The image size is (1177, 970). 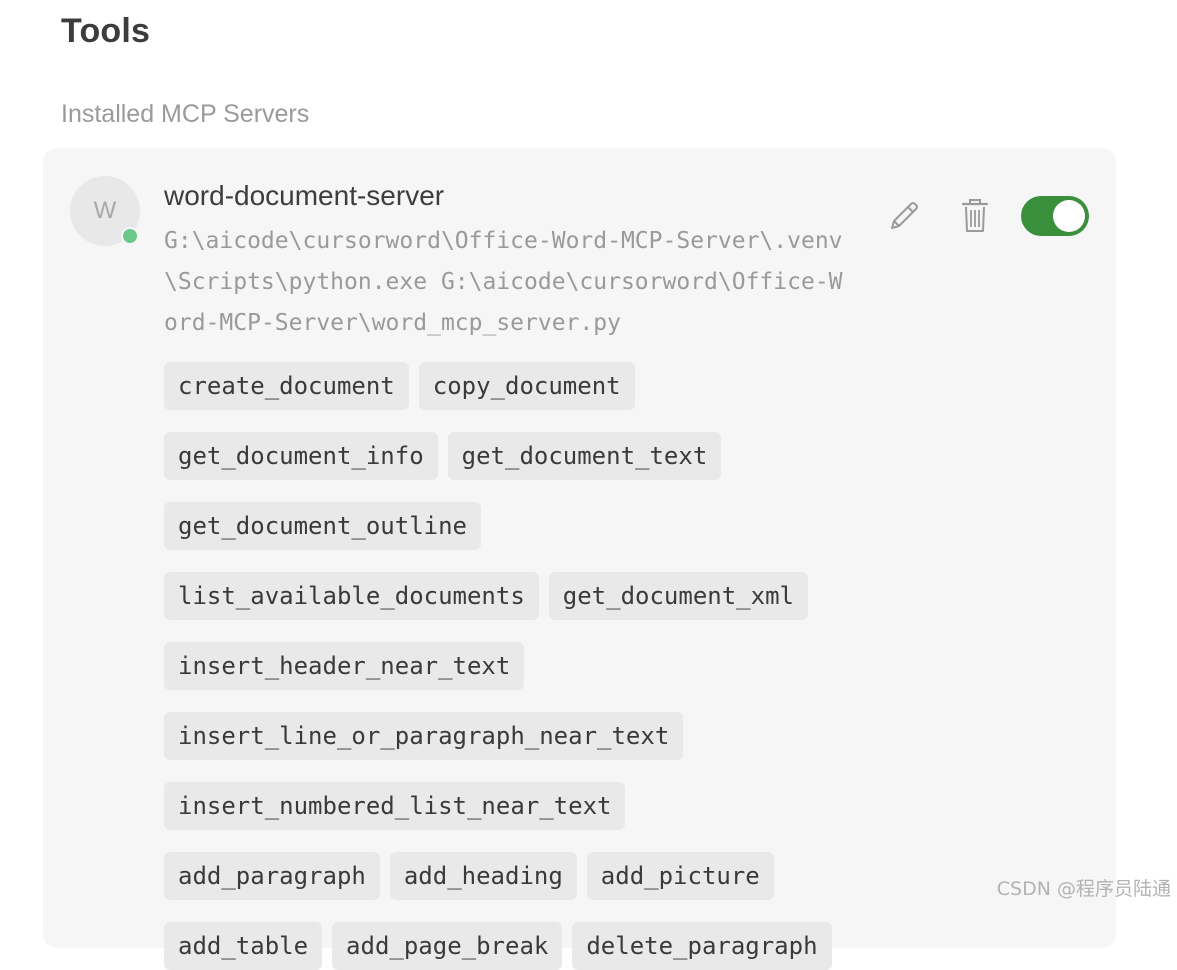 I want to click on tool-chip: add_picture, so click(x=680, y=876).